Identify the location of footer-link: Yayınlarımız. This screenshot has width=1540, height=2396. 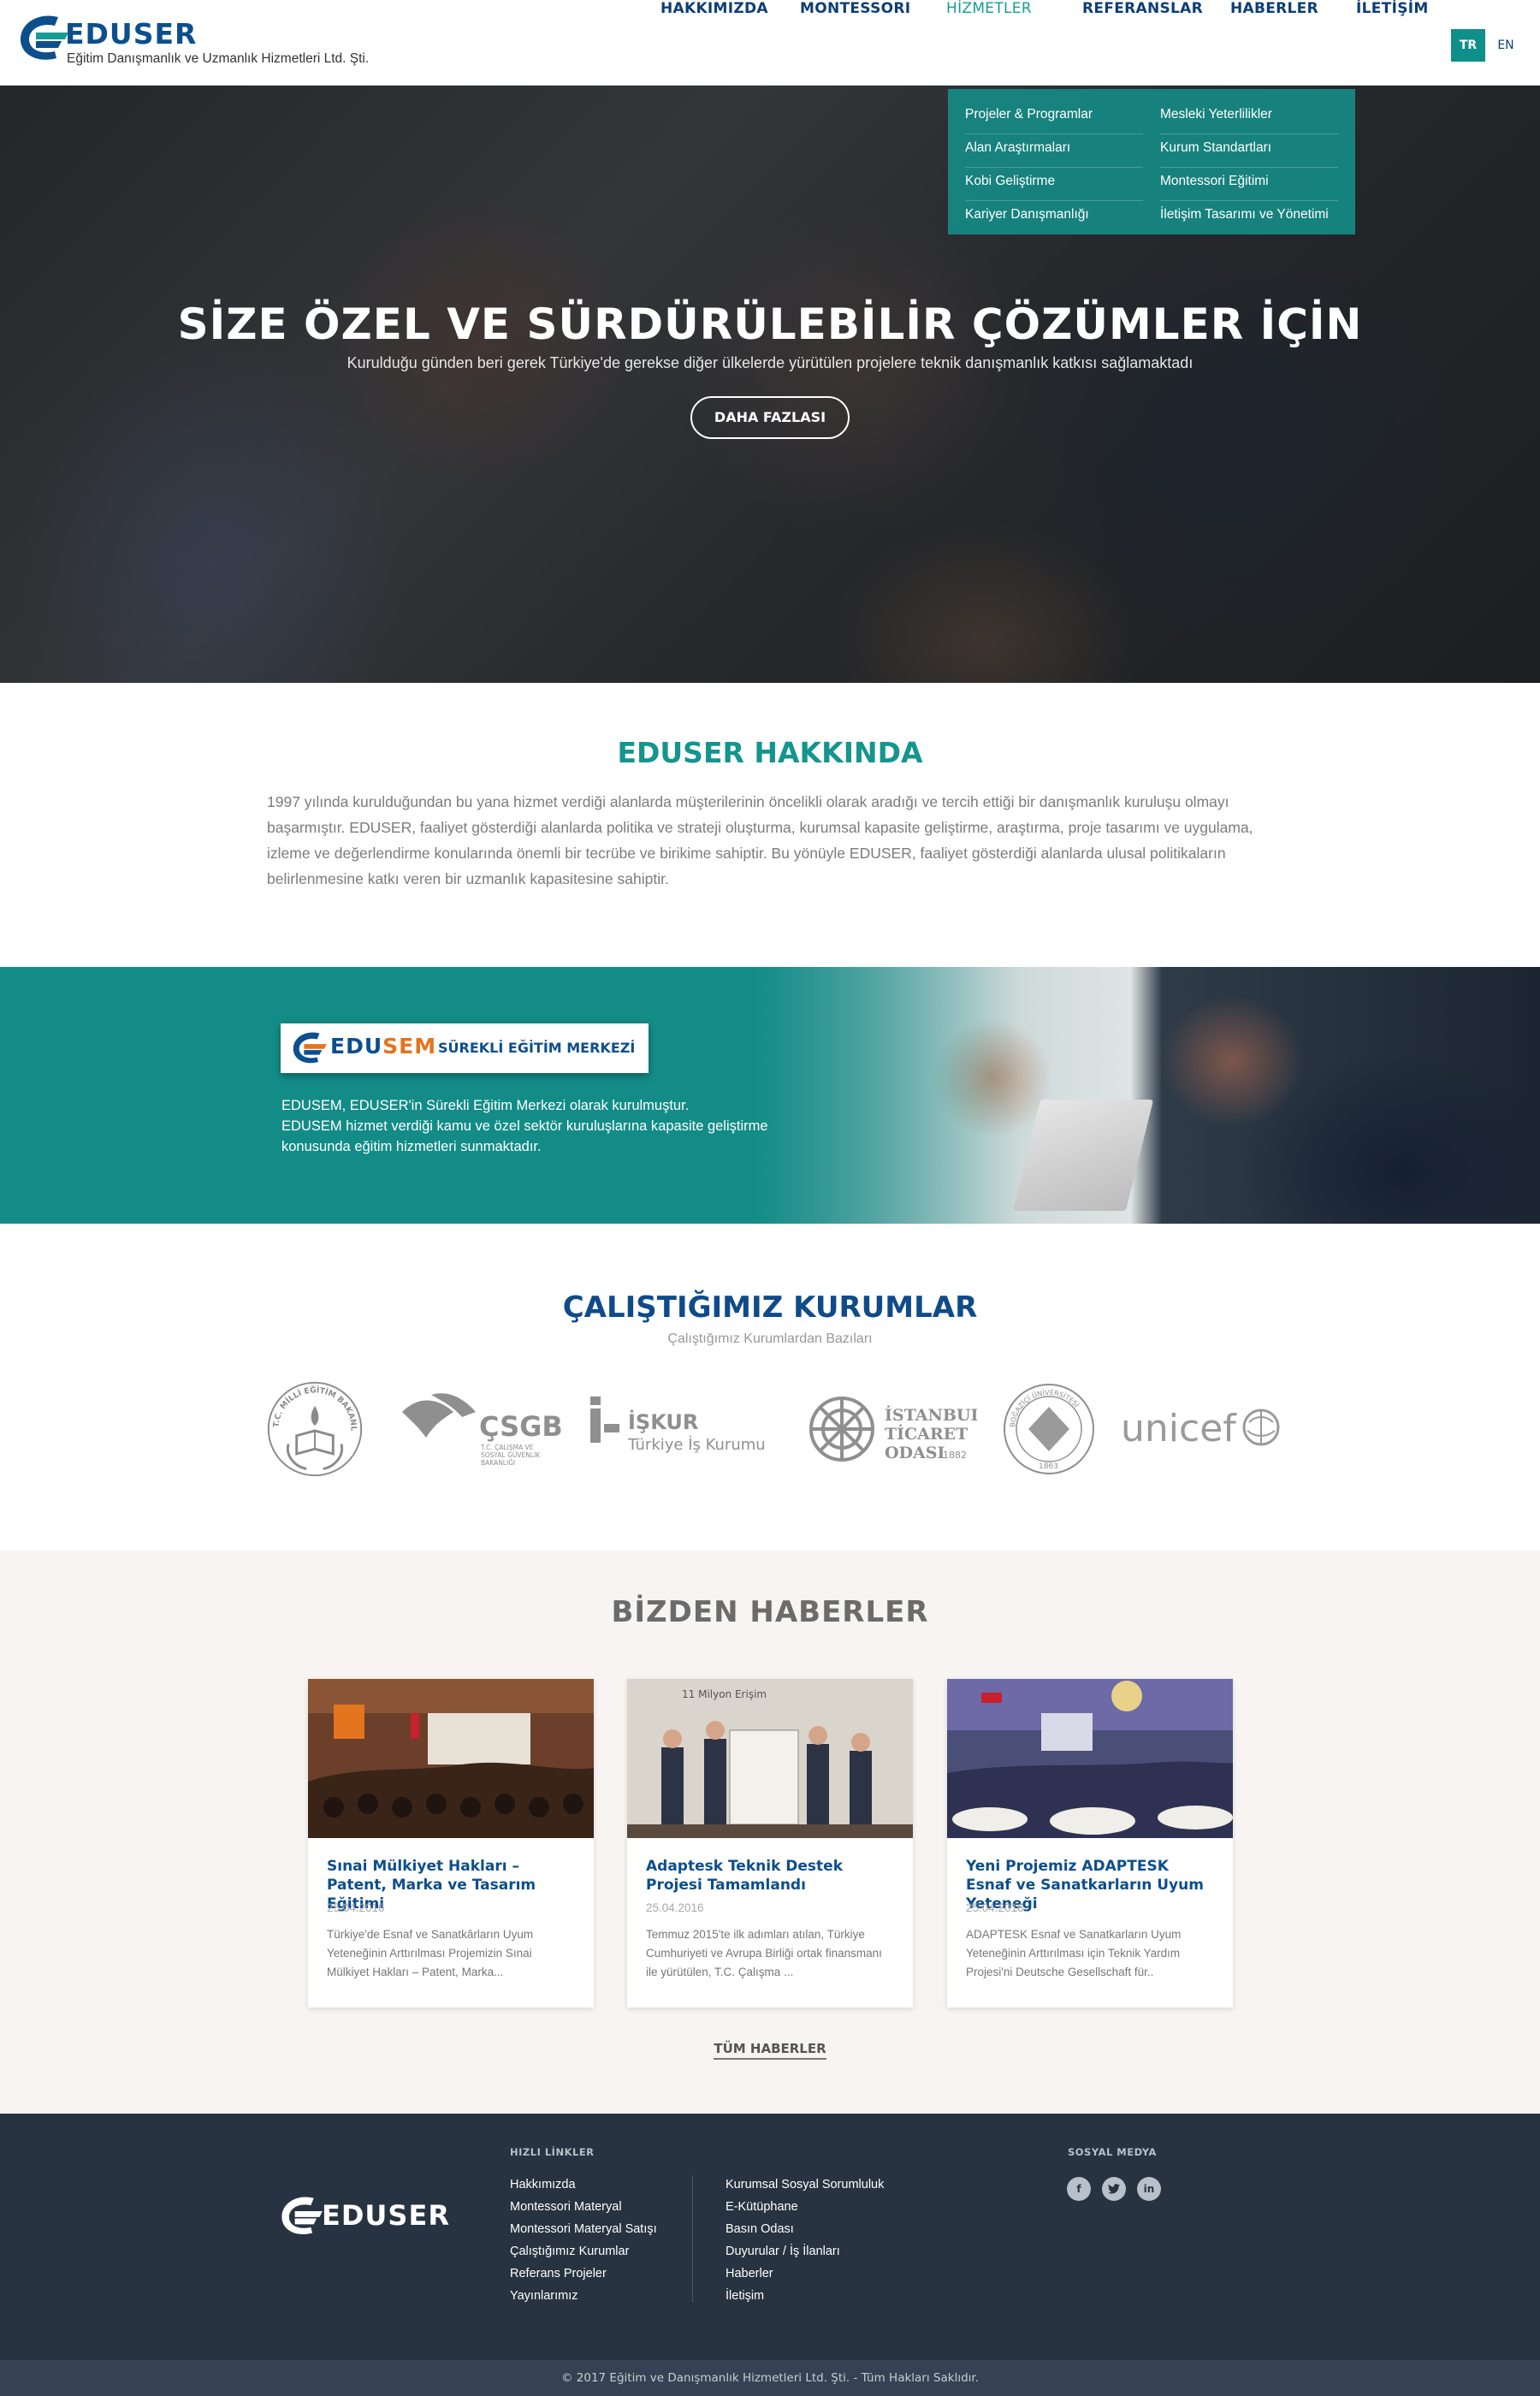
(583, 2296).